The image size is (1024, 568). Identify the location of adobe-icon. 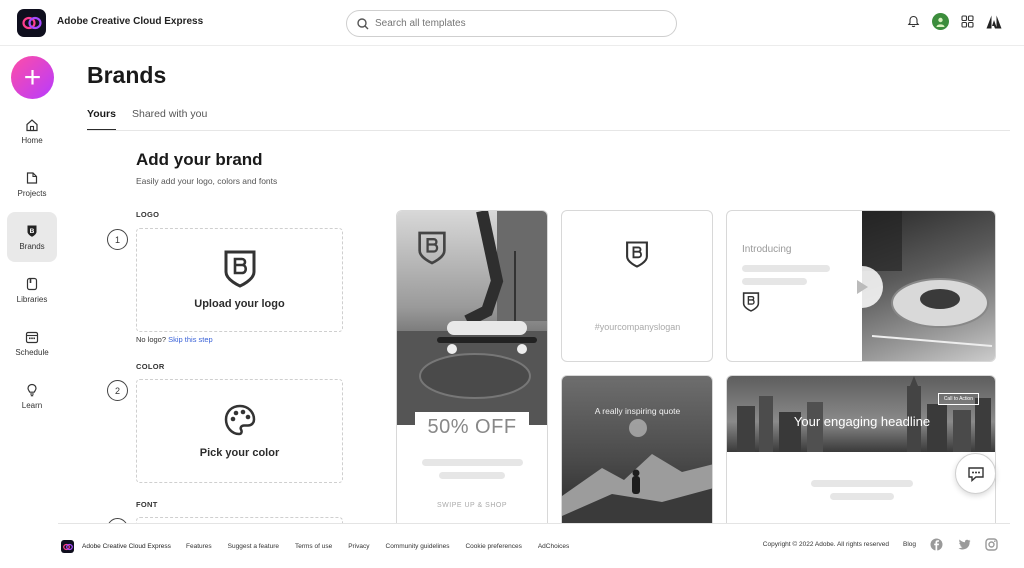
(994, 22).